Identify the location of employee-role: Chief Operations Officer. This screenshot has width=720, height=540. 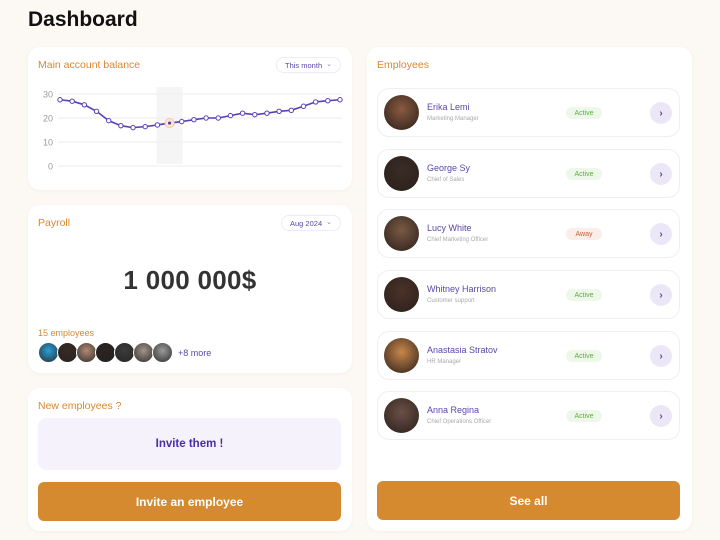
(459, 422).